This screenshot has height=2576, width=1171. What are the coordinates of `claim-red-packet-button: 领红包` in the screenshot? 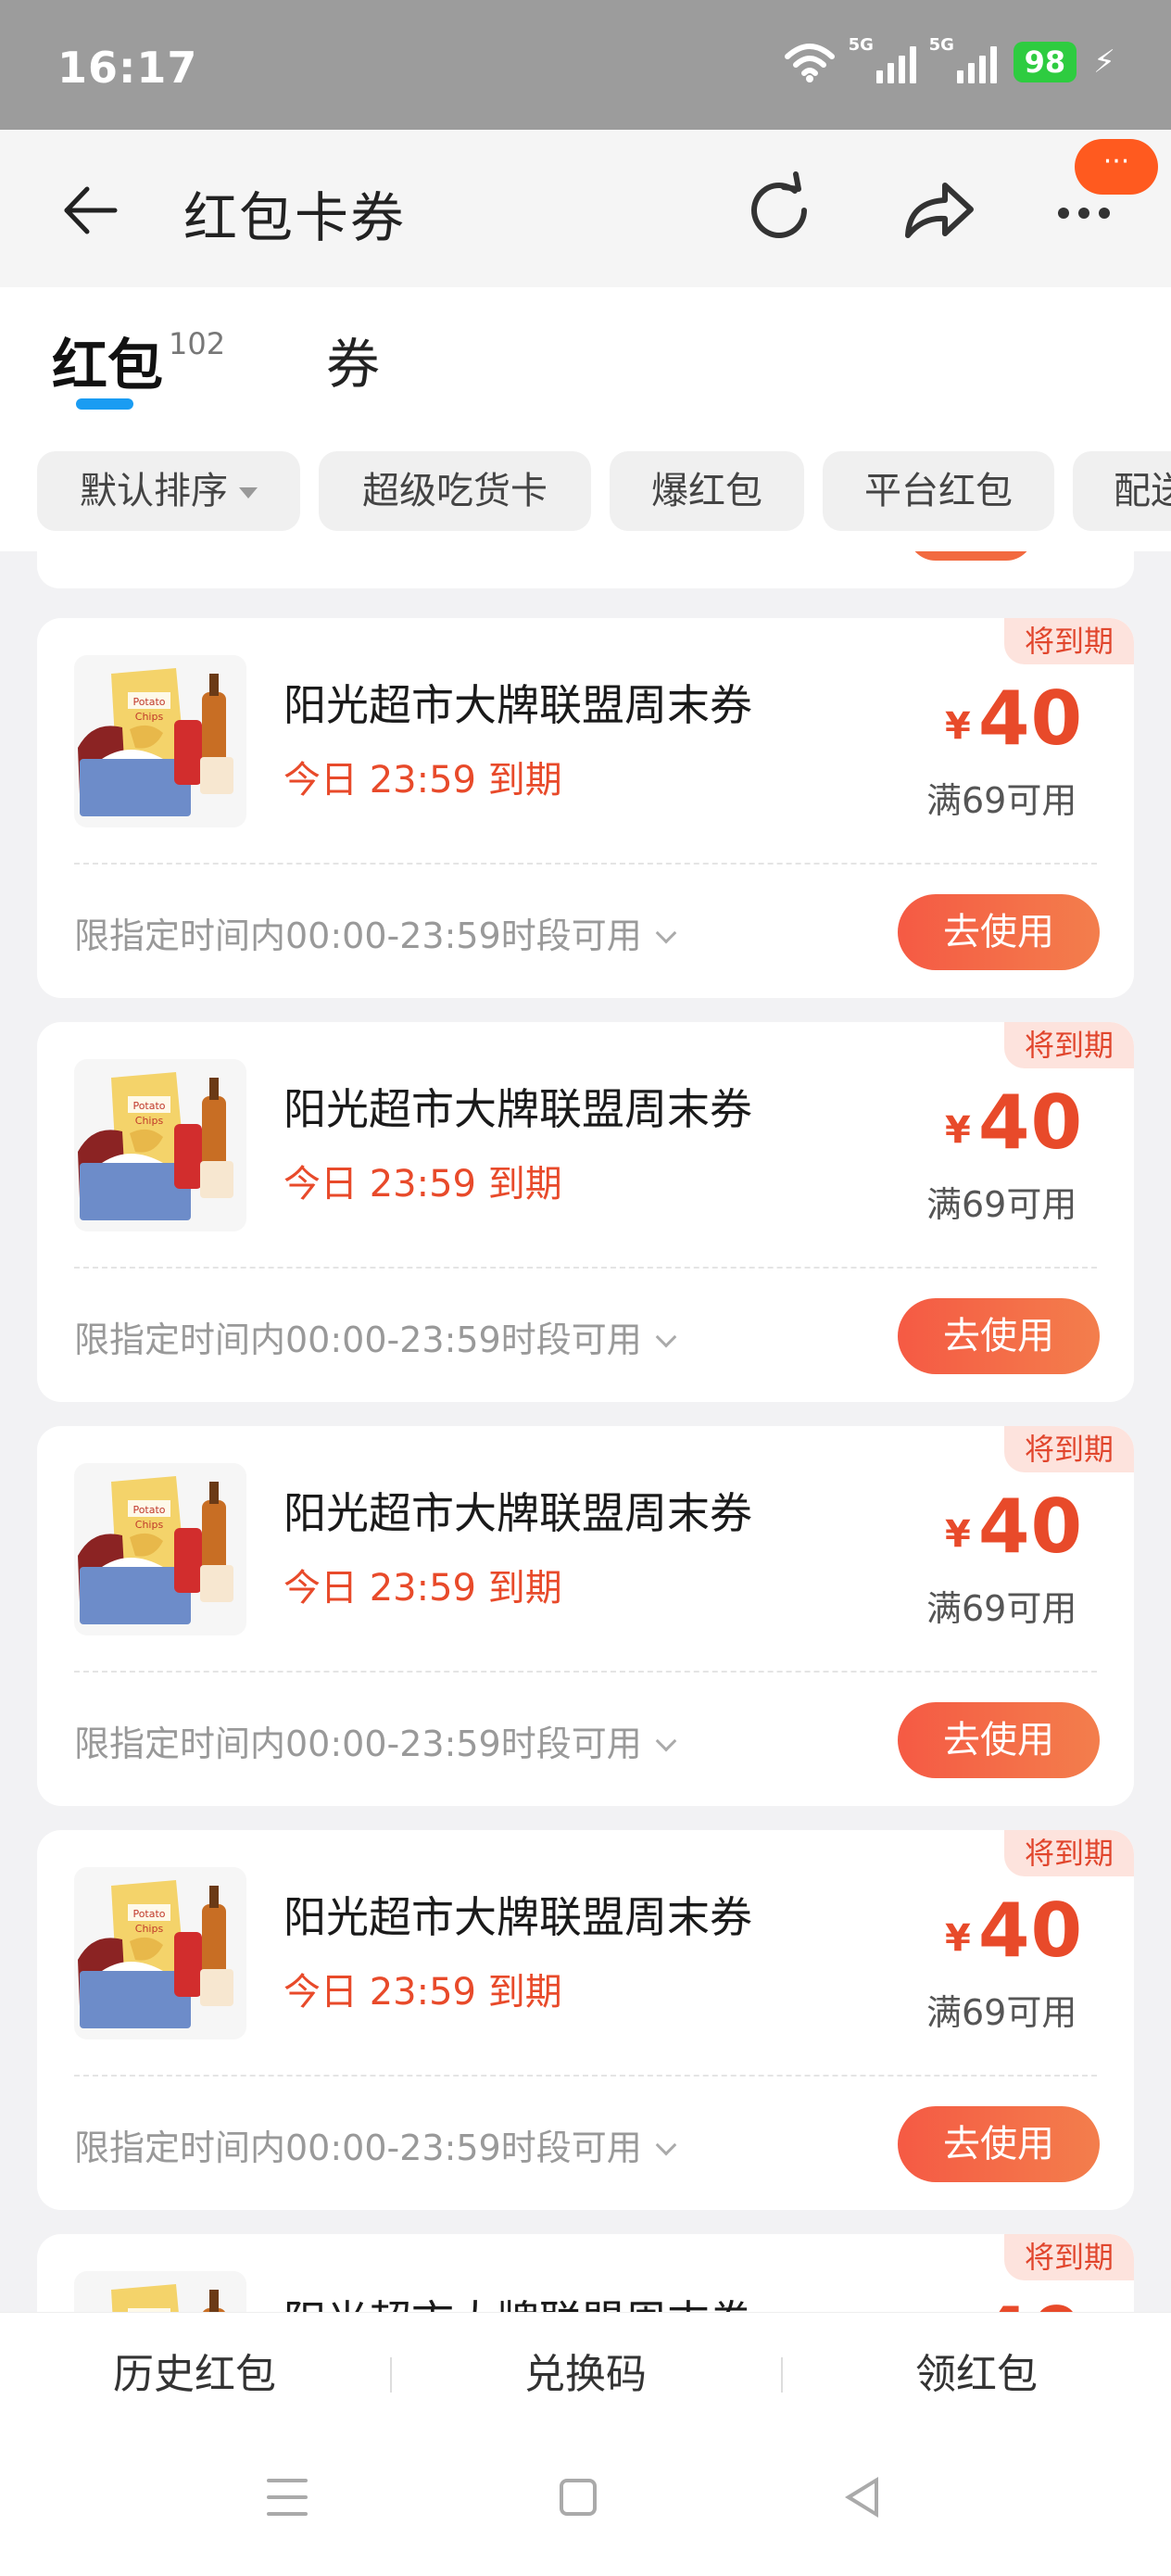 It's located at (976, 2370).